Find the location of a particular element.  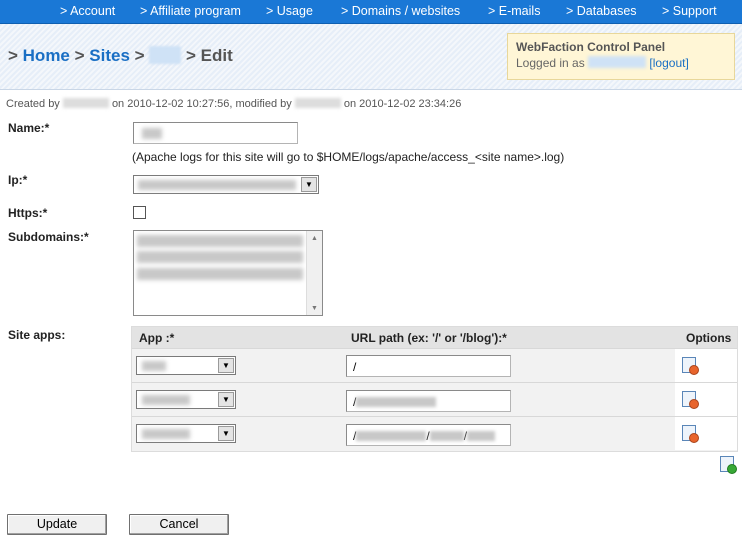

nav-usage: > Usage is located at coordinates (289, 11).